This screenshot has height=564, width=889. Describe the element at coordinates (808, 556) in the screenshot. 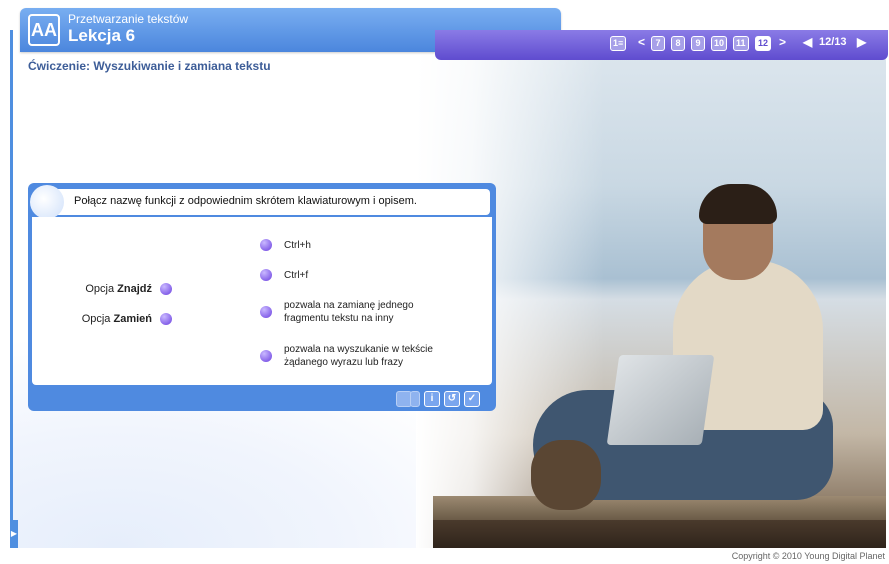

I see `copyright-text: Copyright © 2010 Young Digital Planet` at that location.